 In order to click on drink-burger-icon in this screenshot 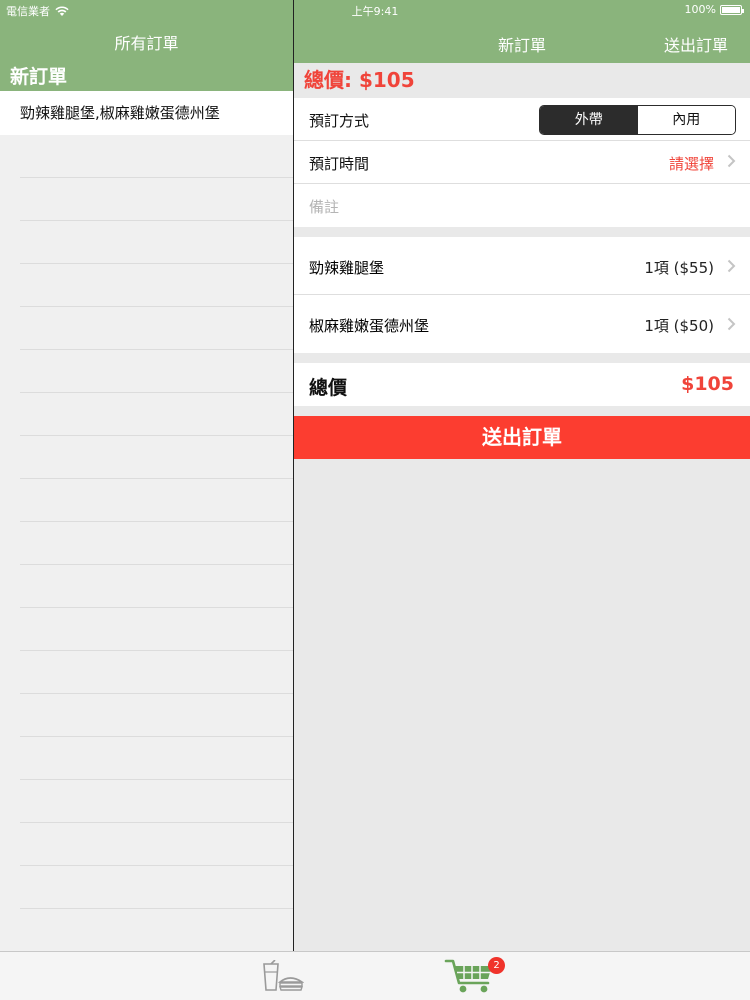, I will do `click(282, 976)`.